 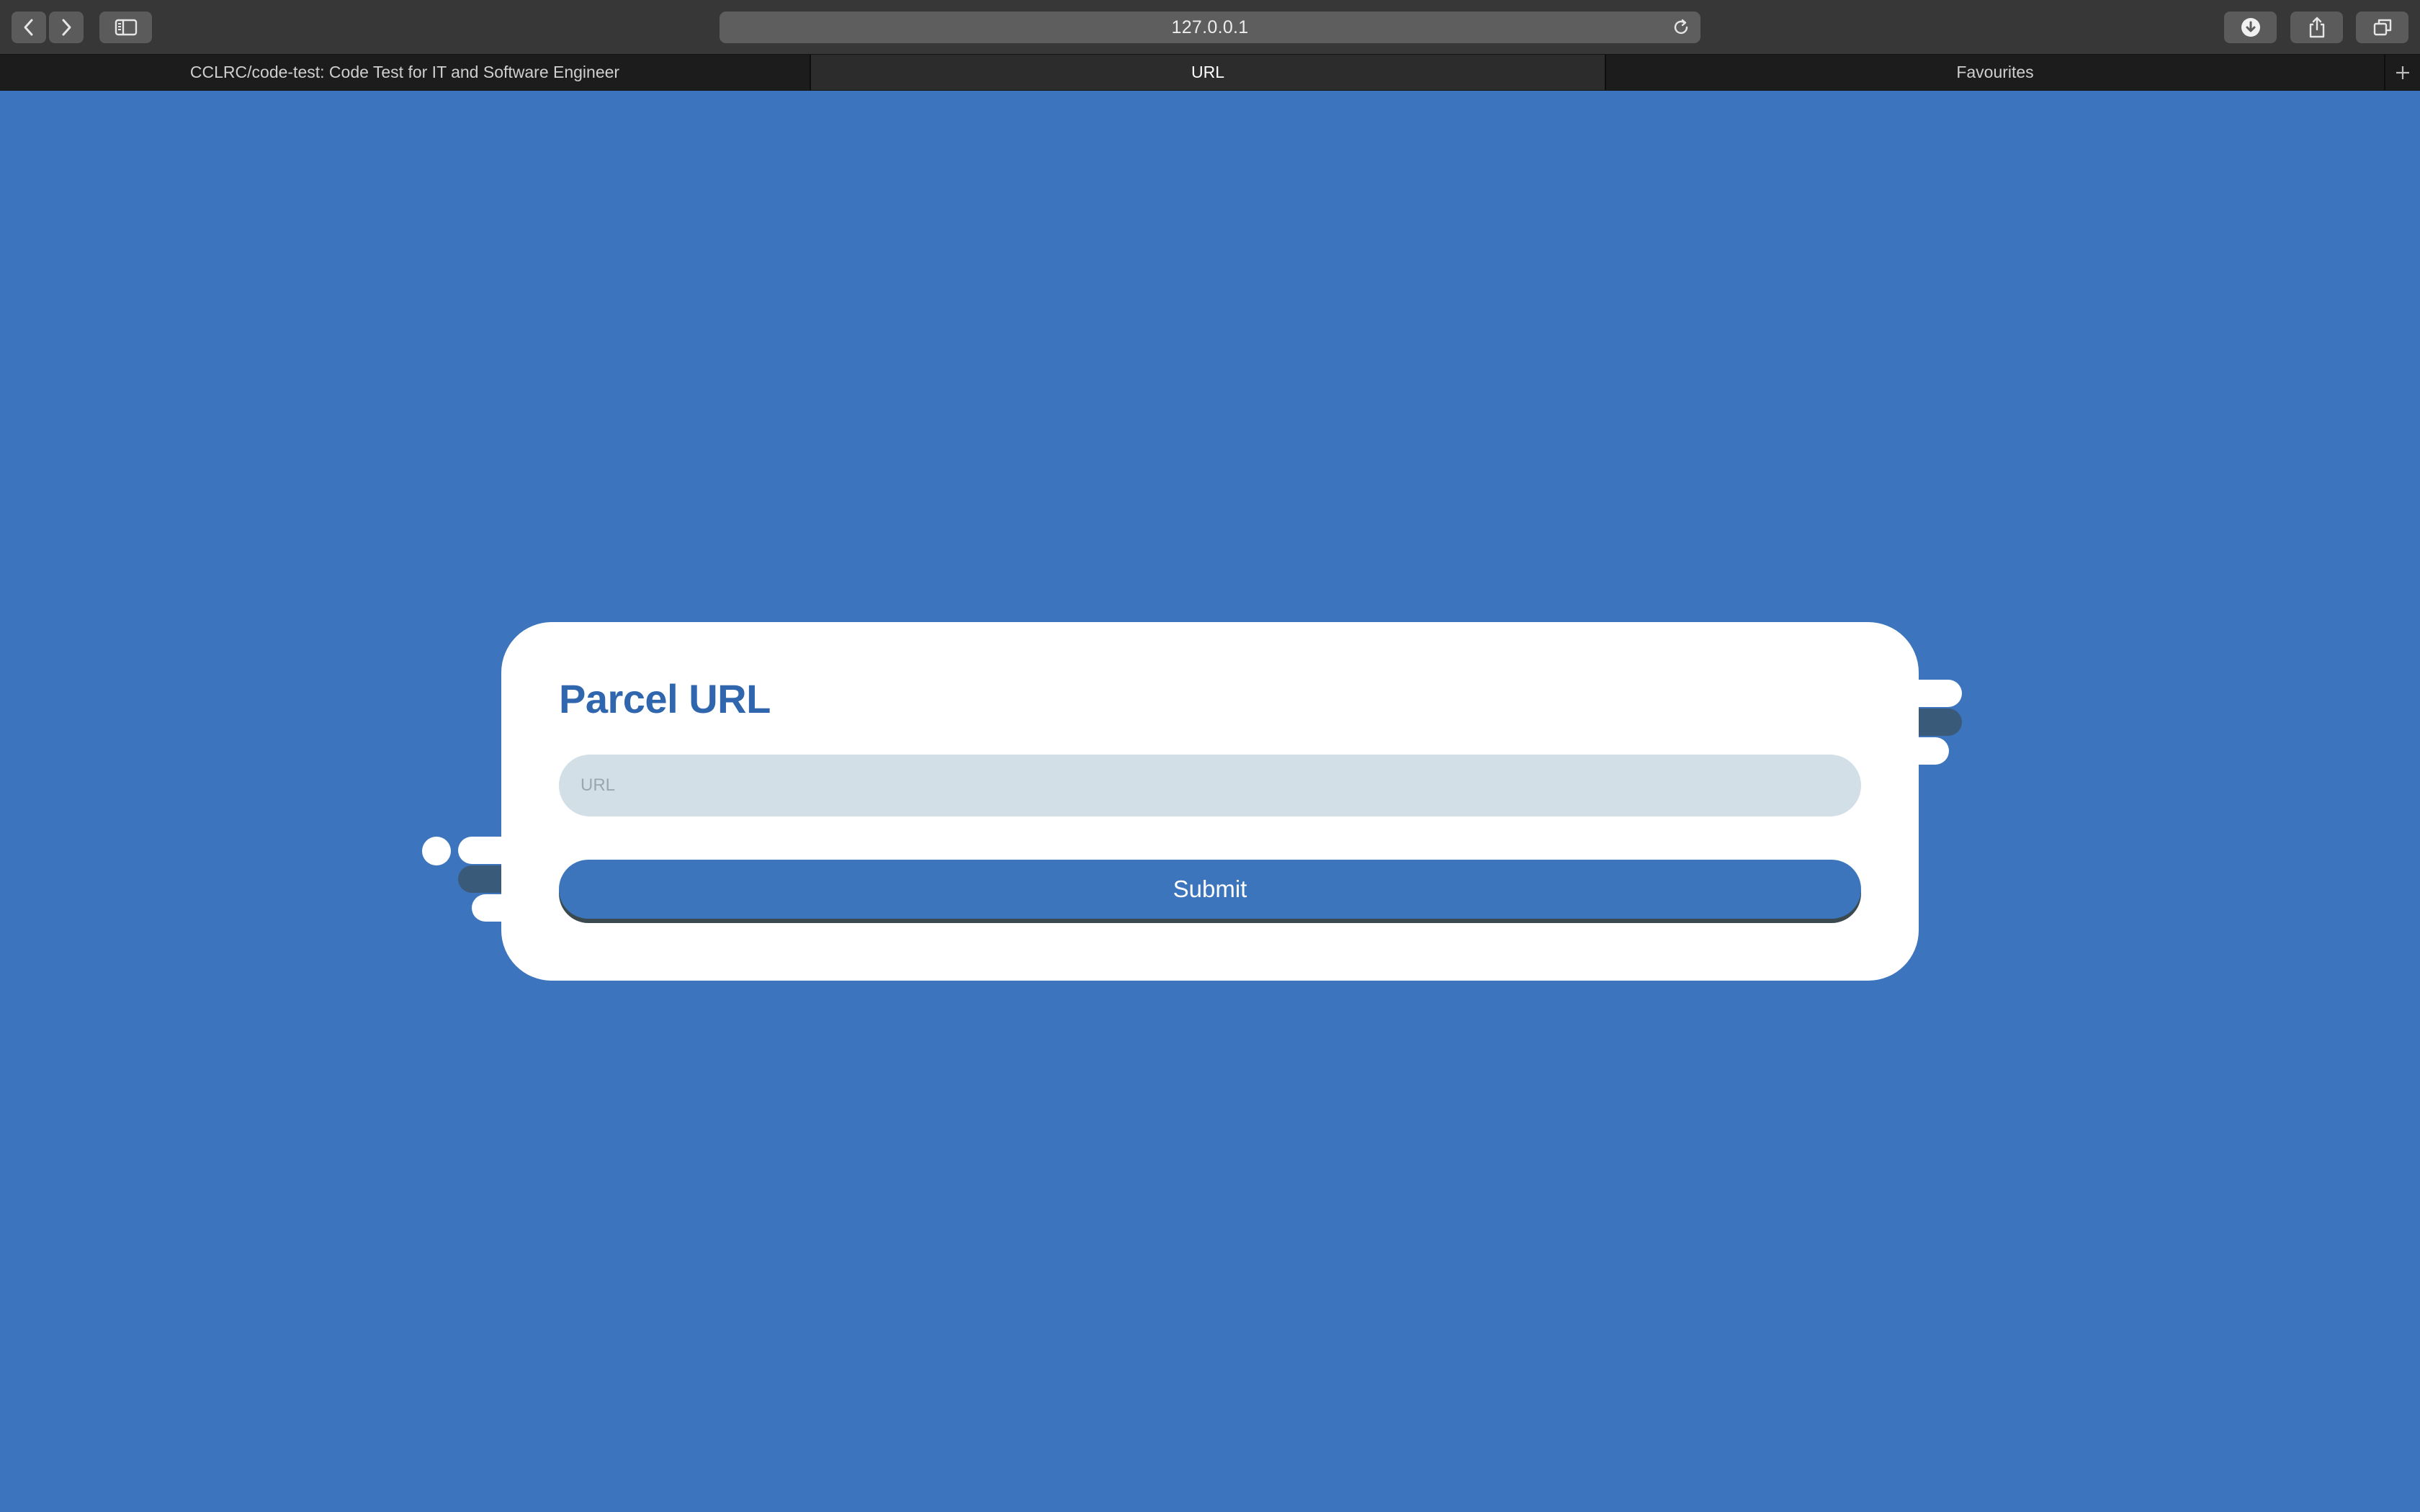 I want to click on chevron-left-icon, so click(x=28, y=27).